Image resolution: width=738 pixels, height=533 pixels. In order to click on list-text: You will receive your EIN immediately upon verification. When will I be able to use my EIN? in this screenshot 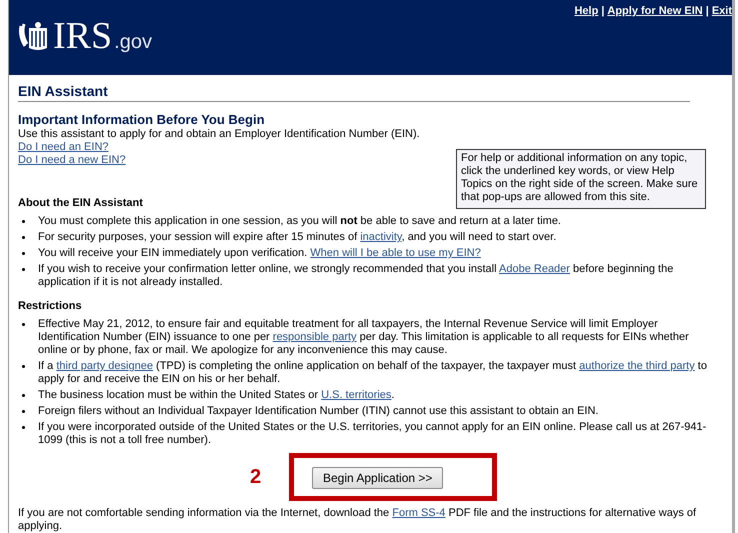, I will do `click(259, 253)`.